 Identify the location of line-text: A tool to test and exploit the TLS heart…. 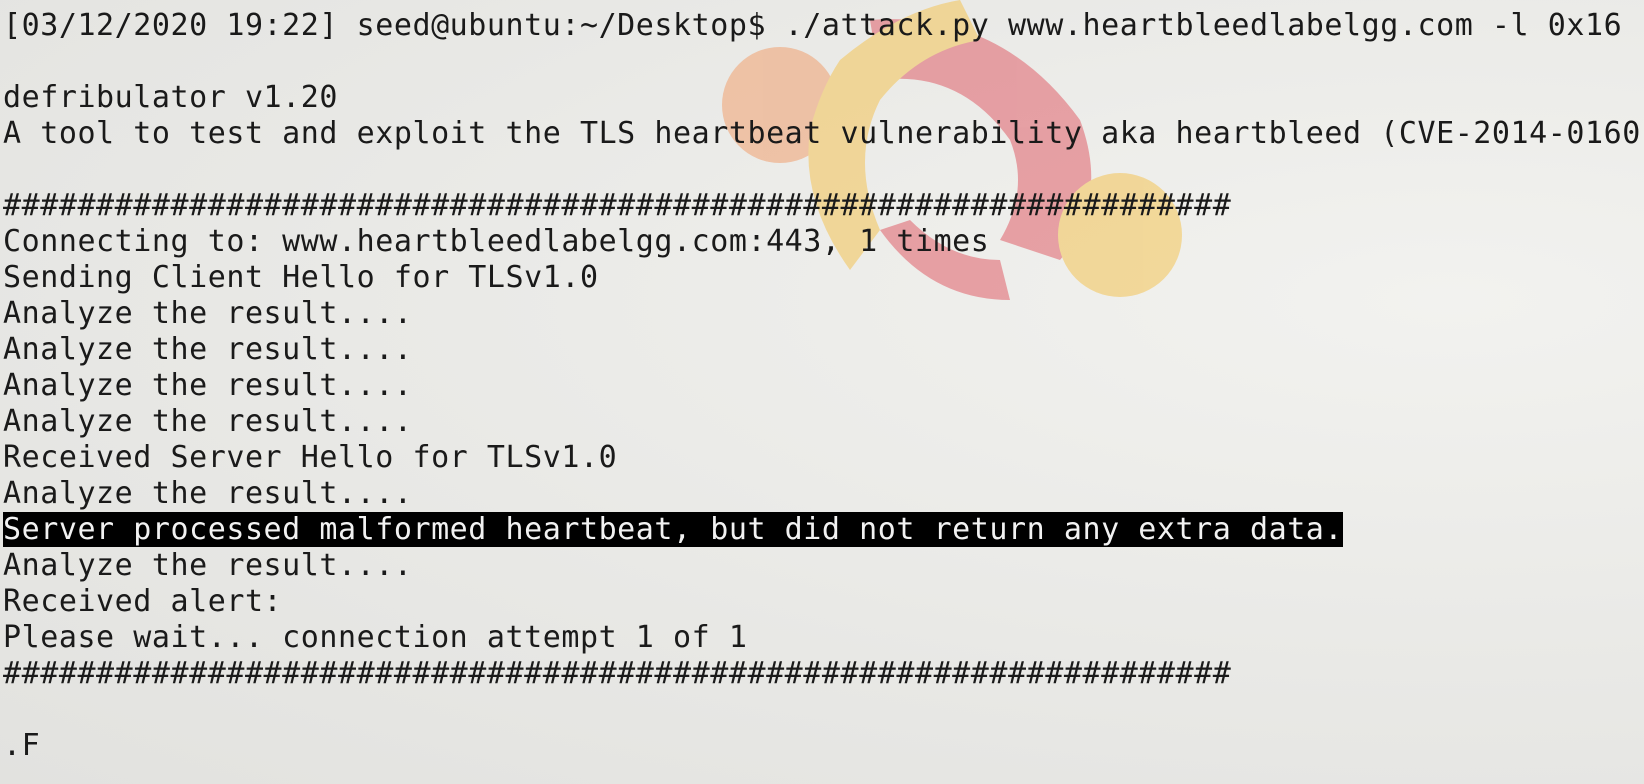
(823, 133).